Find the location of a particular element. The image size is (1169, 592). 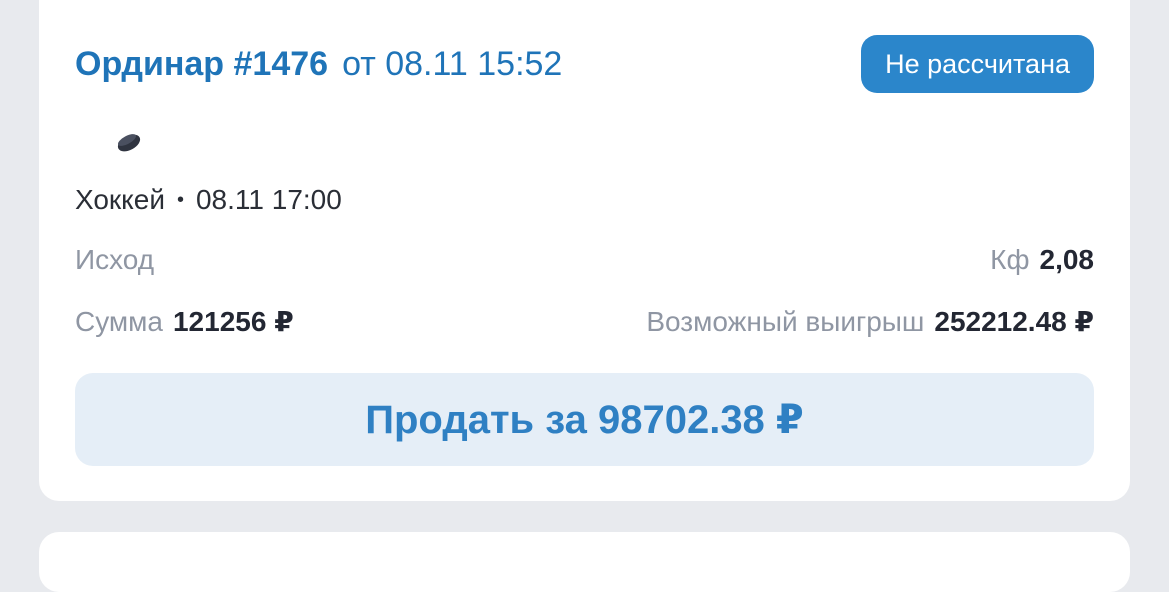

stake: Сумма 121256 ₽ is located at coordinates (184, 321).